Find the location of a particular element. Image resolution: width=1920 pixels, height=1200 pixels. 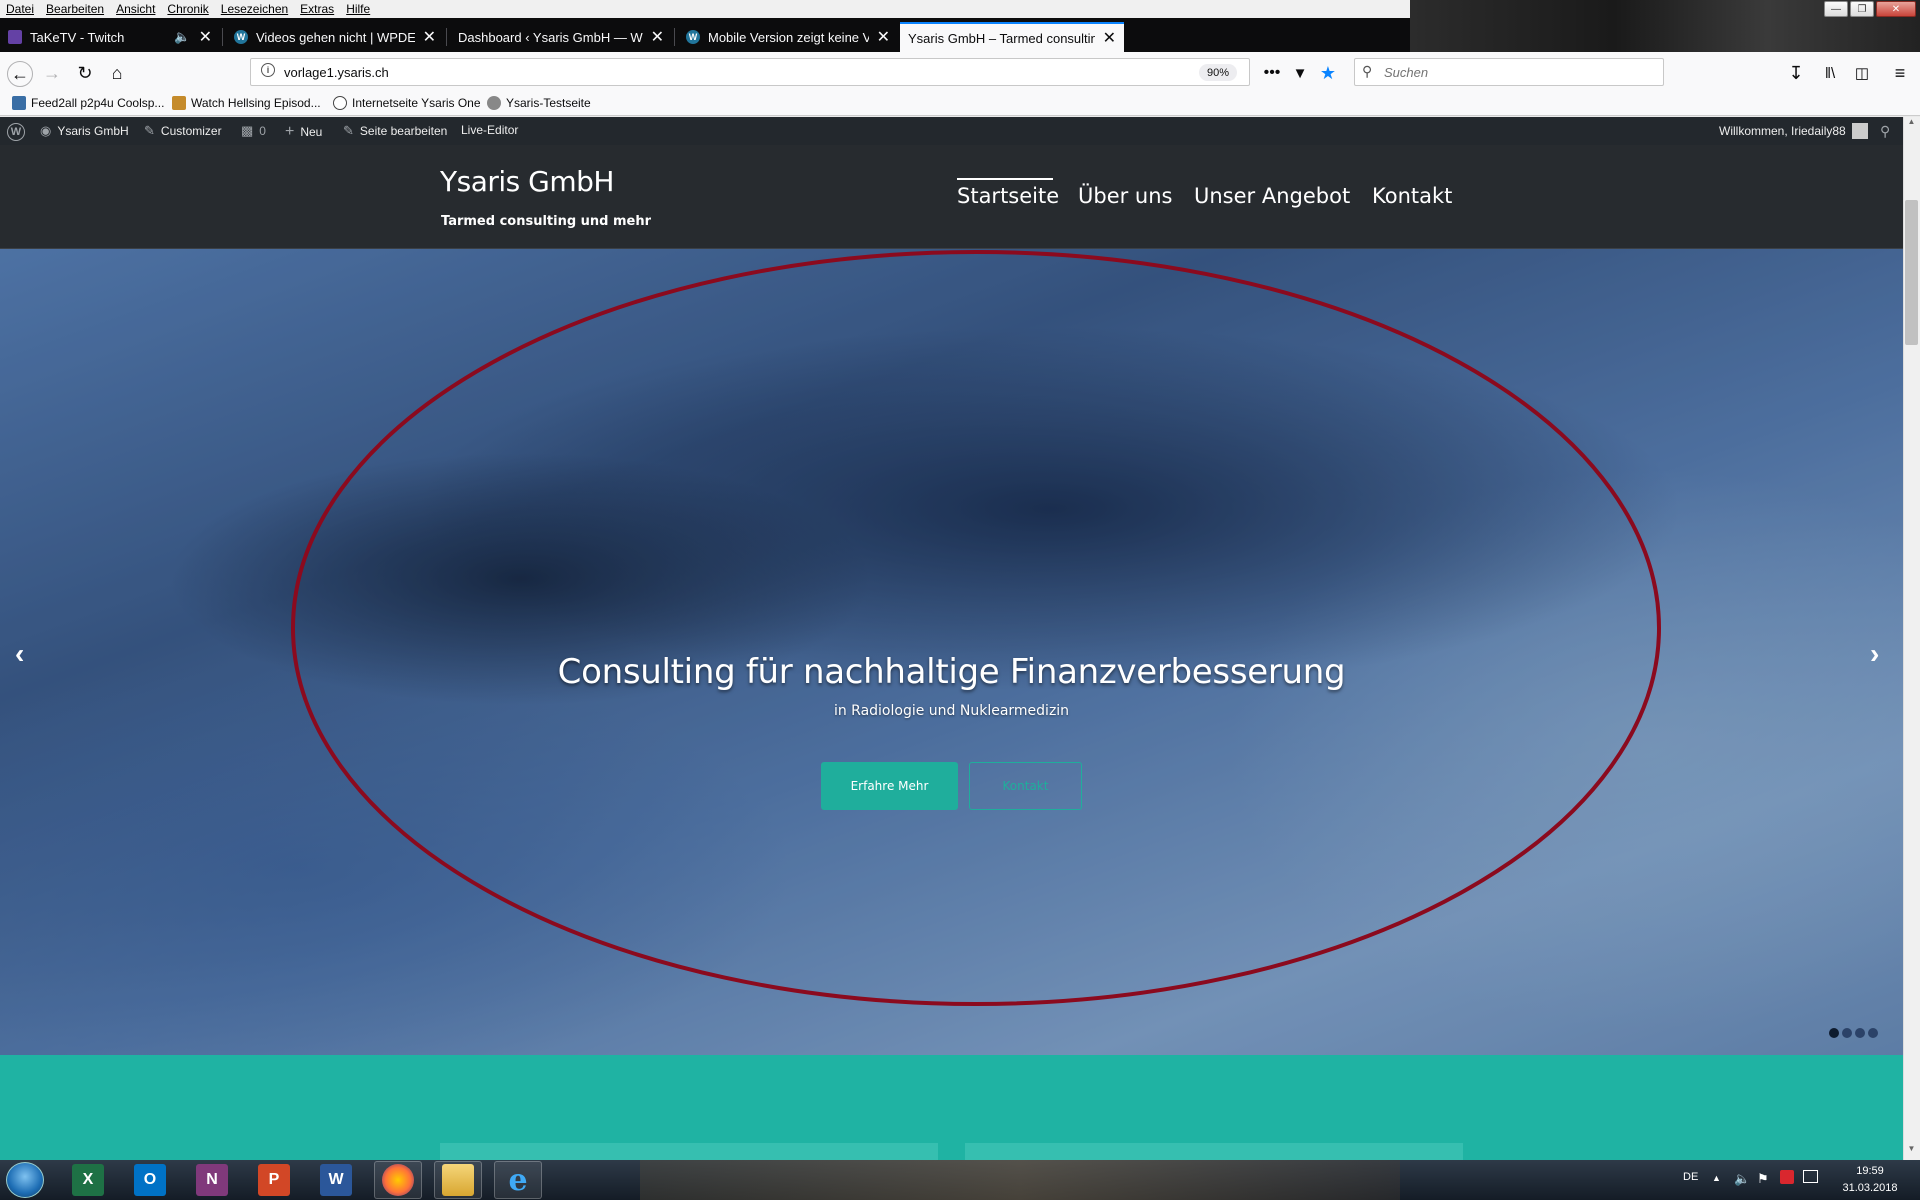

tab-twitch: TaKeTV - Twitch 🔈 ✕ is located at coordinates (110, 37).